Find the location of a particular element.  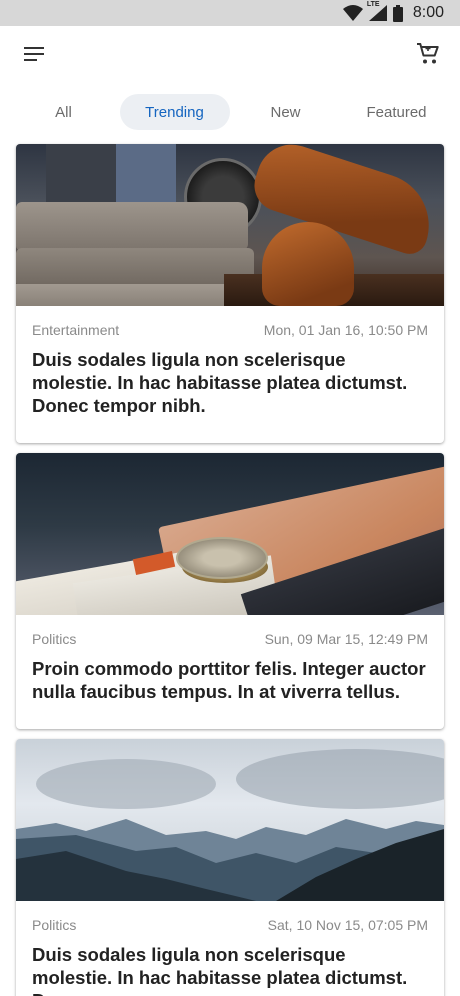

article-date: Sat, 10 Nov 15, 07:05 PM is located at coordinates (347, 925).